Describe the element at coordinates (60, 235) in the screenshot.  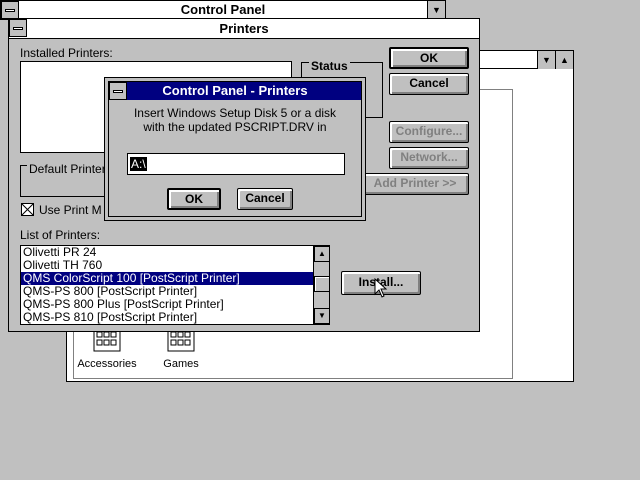
I see `list-of-printers-label: List of Printers:` at that location.